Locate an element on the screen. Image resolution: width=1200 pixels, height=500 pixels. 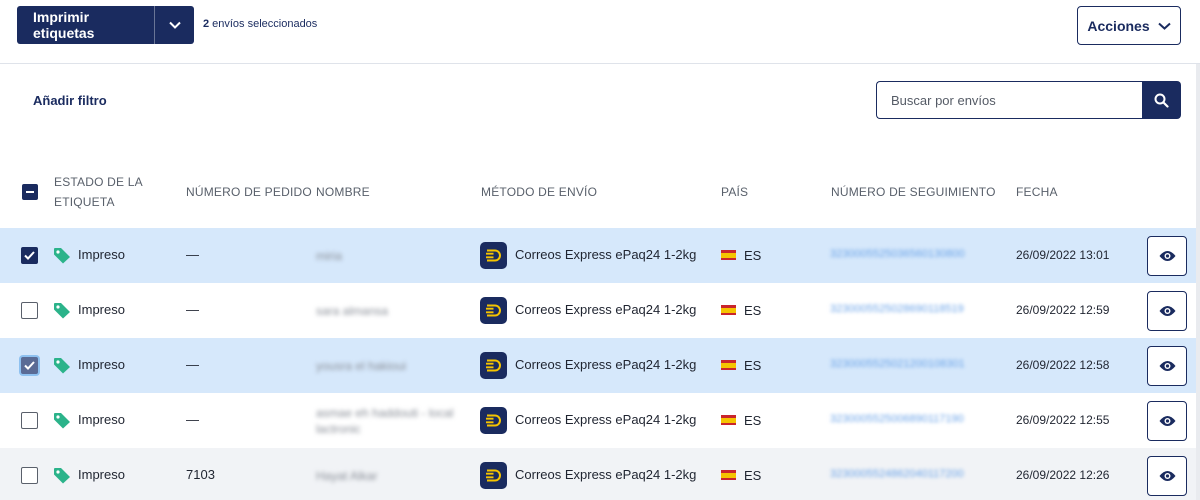
column-header-name: NOMBRE is located at coordinates (343, 192).